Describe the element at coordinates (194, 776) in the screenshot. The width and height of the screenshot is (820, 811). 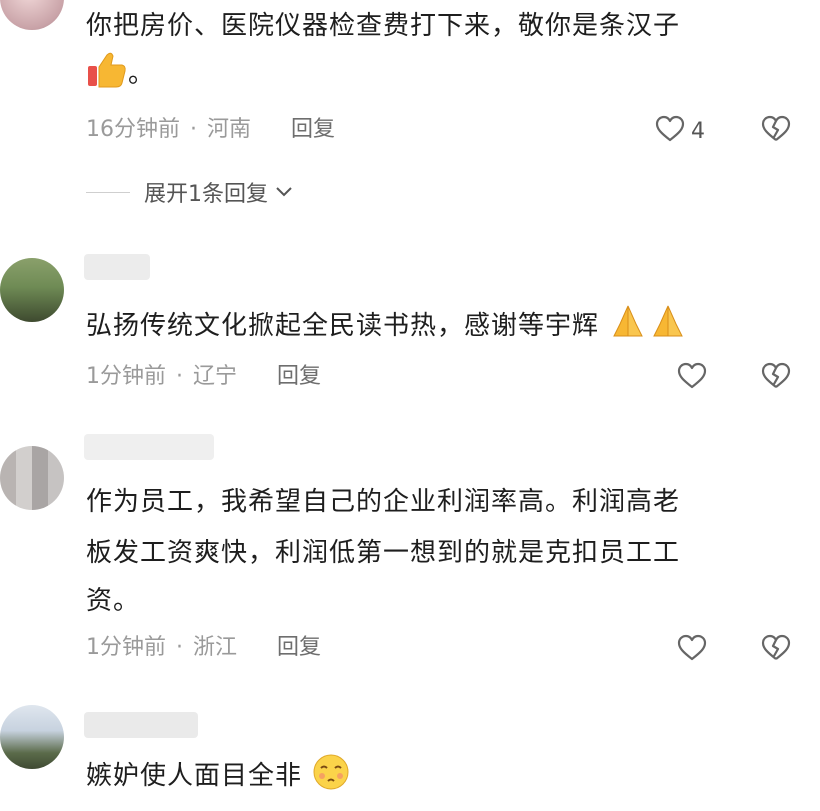
I see `comment-line: 嫉妒使人面目全非` at that location.